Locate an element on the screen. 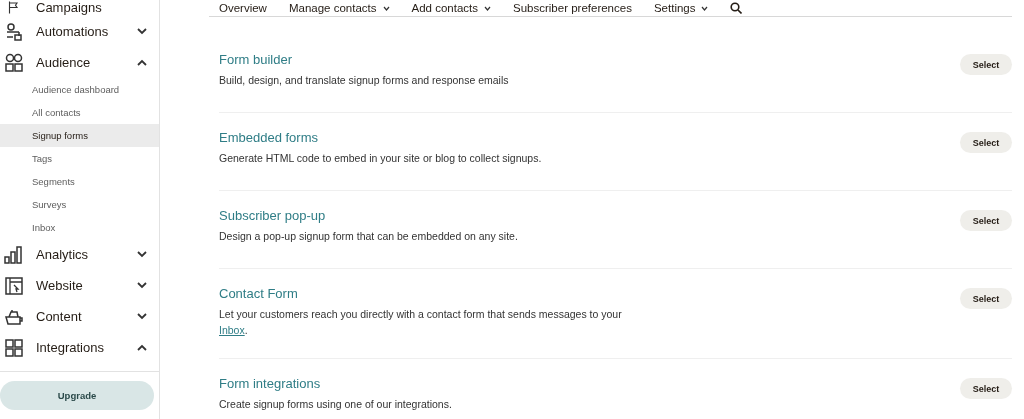 The image size is (1024, 419). sidebar-subitem: Tags is located at coordinates (79, 158).